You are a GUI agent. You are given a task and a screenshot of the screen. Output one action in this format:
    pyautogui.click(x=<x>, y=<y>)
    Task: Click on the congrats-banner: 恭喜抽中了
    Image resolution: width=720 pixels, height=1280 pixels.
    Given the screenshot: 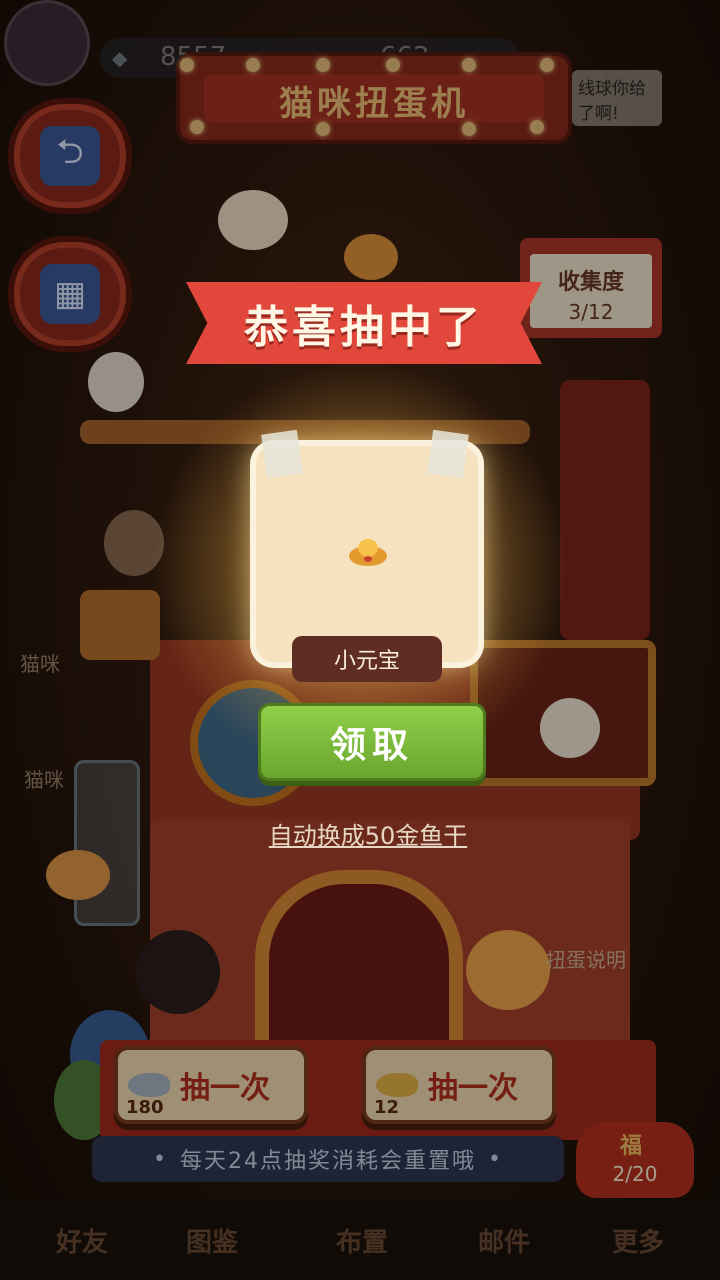 What is the action you would take?
    pyautogui.click(x=364, y=323)
    